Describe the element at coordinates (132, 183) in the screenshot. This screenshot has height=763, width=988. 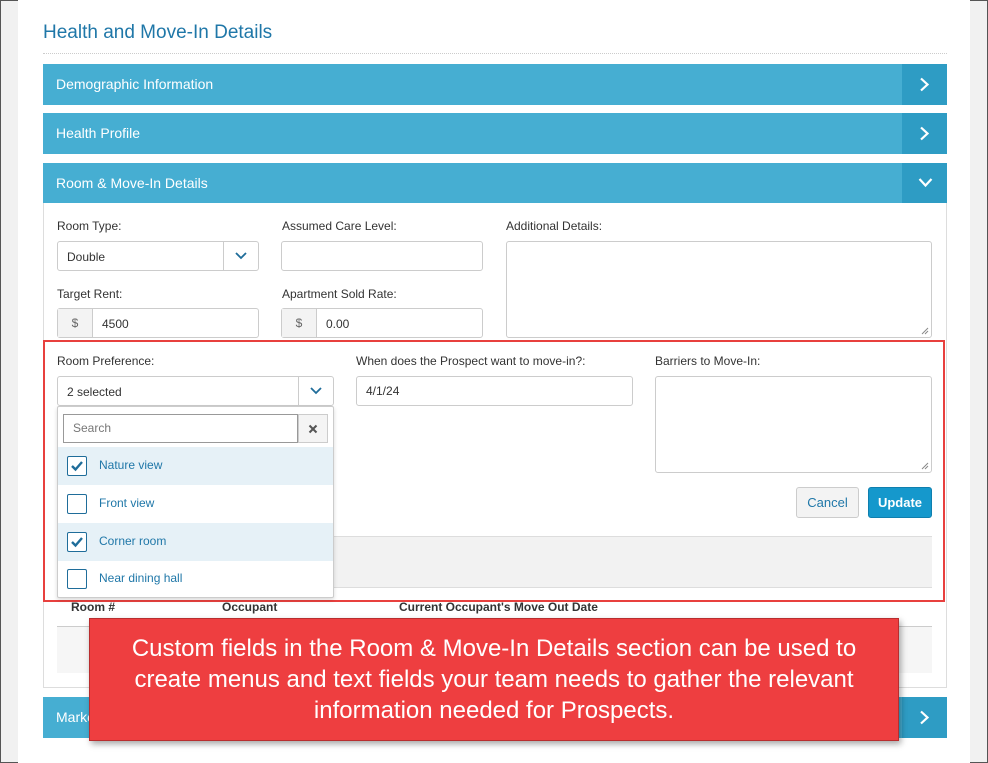
I see `accordion-label: Room & Move-In Details` at that location.